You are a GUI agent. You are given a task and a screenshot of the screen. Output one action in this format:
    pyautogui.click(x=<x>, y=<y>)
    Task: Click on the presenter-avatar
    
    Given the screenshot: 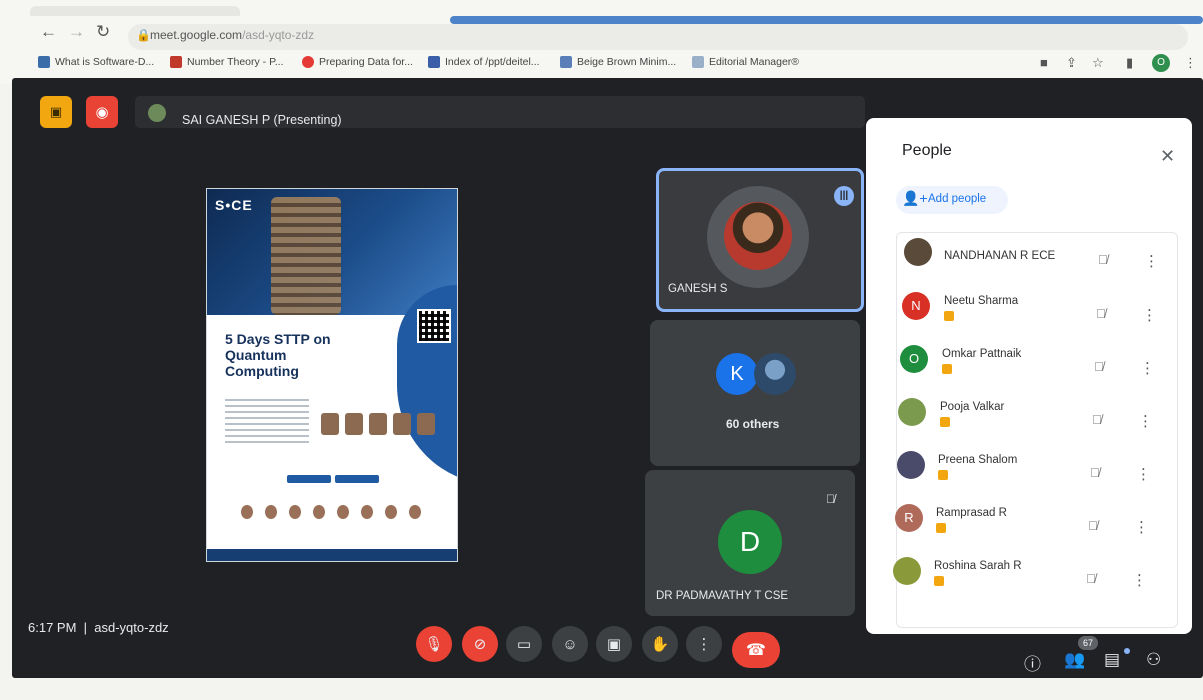 What is the action you would take?
    pyautogui.click(x=157, y=113)
    